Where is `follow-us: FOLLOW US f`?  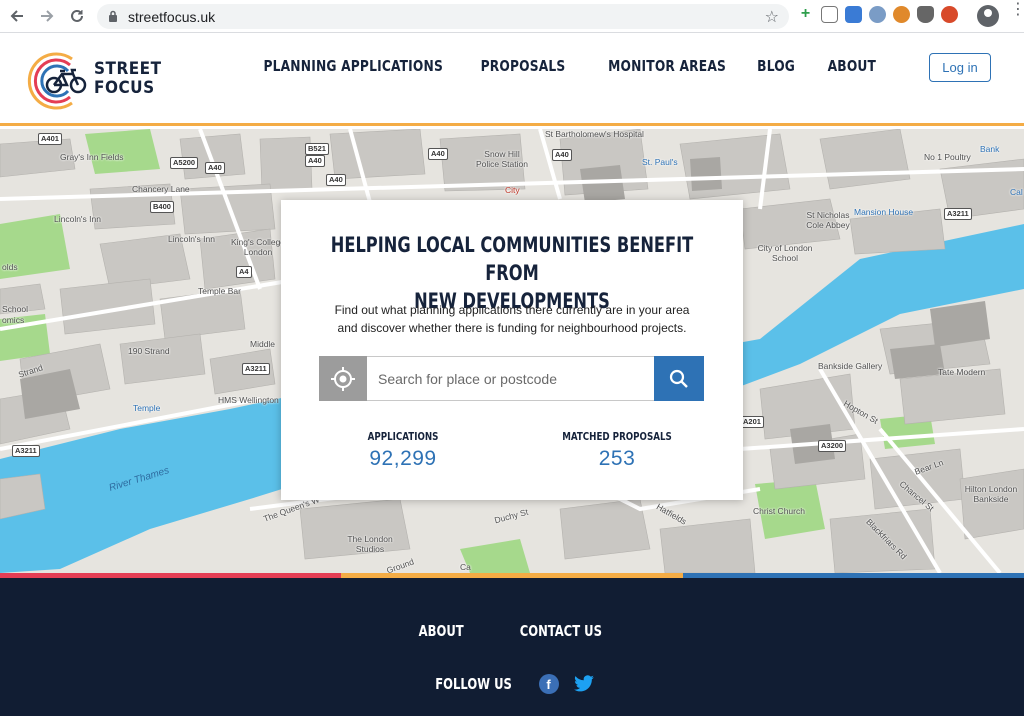 follow-us: FOLLOW US f is located at coordinates (512, 684).